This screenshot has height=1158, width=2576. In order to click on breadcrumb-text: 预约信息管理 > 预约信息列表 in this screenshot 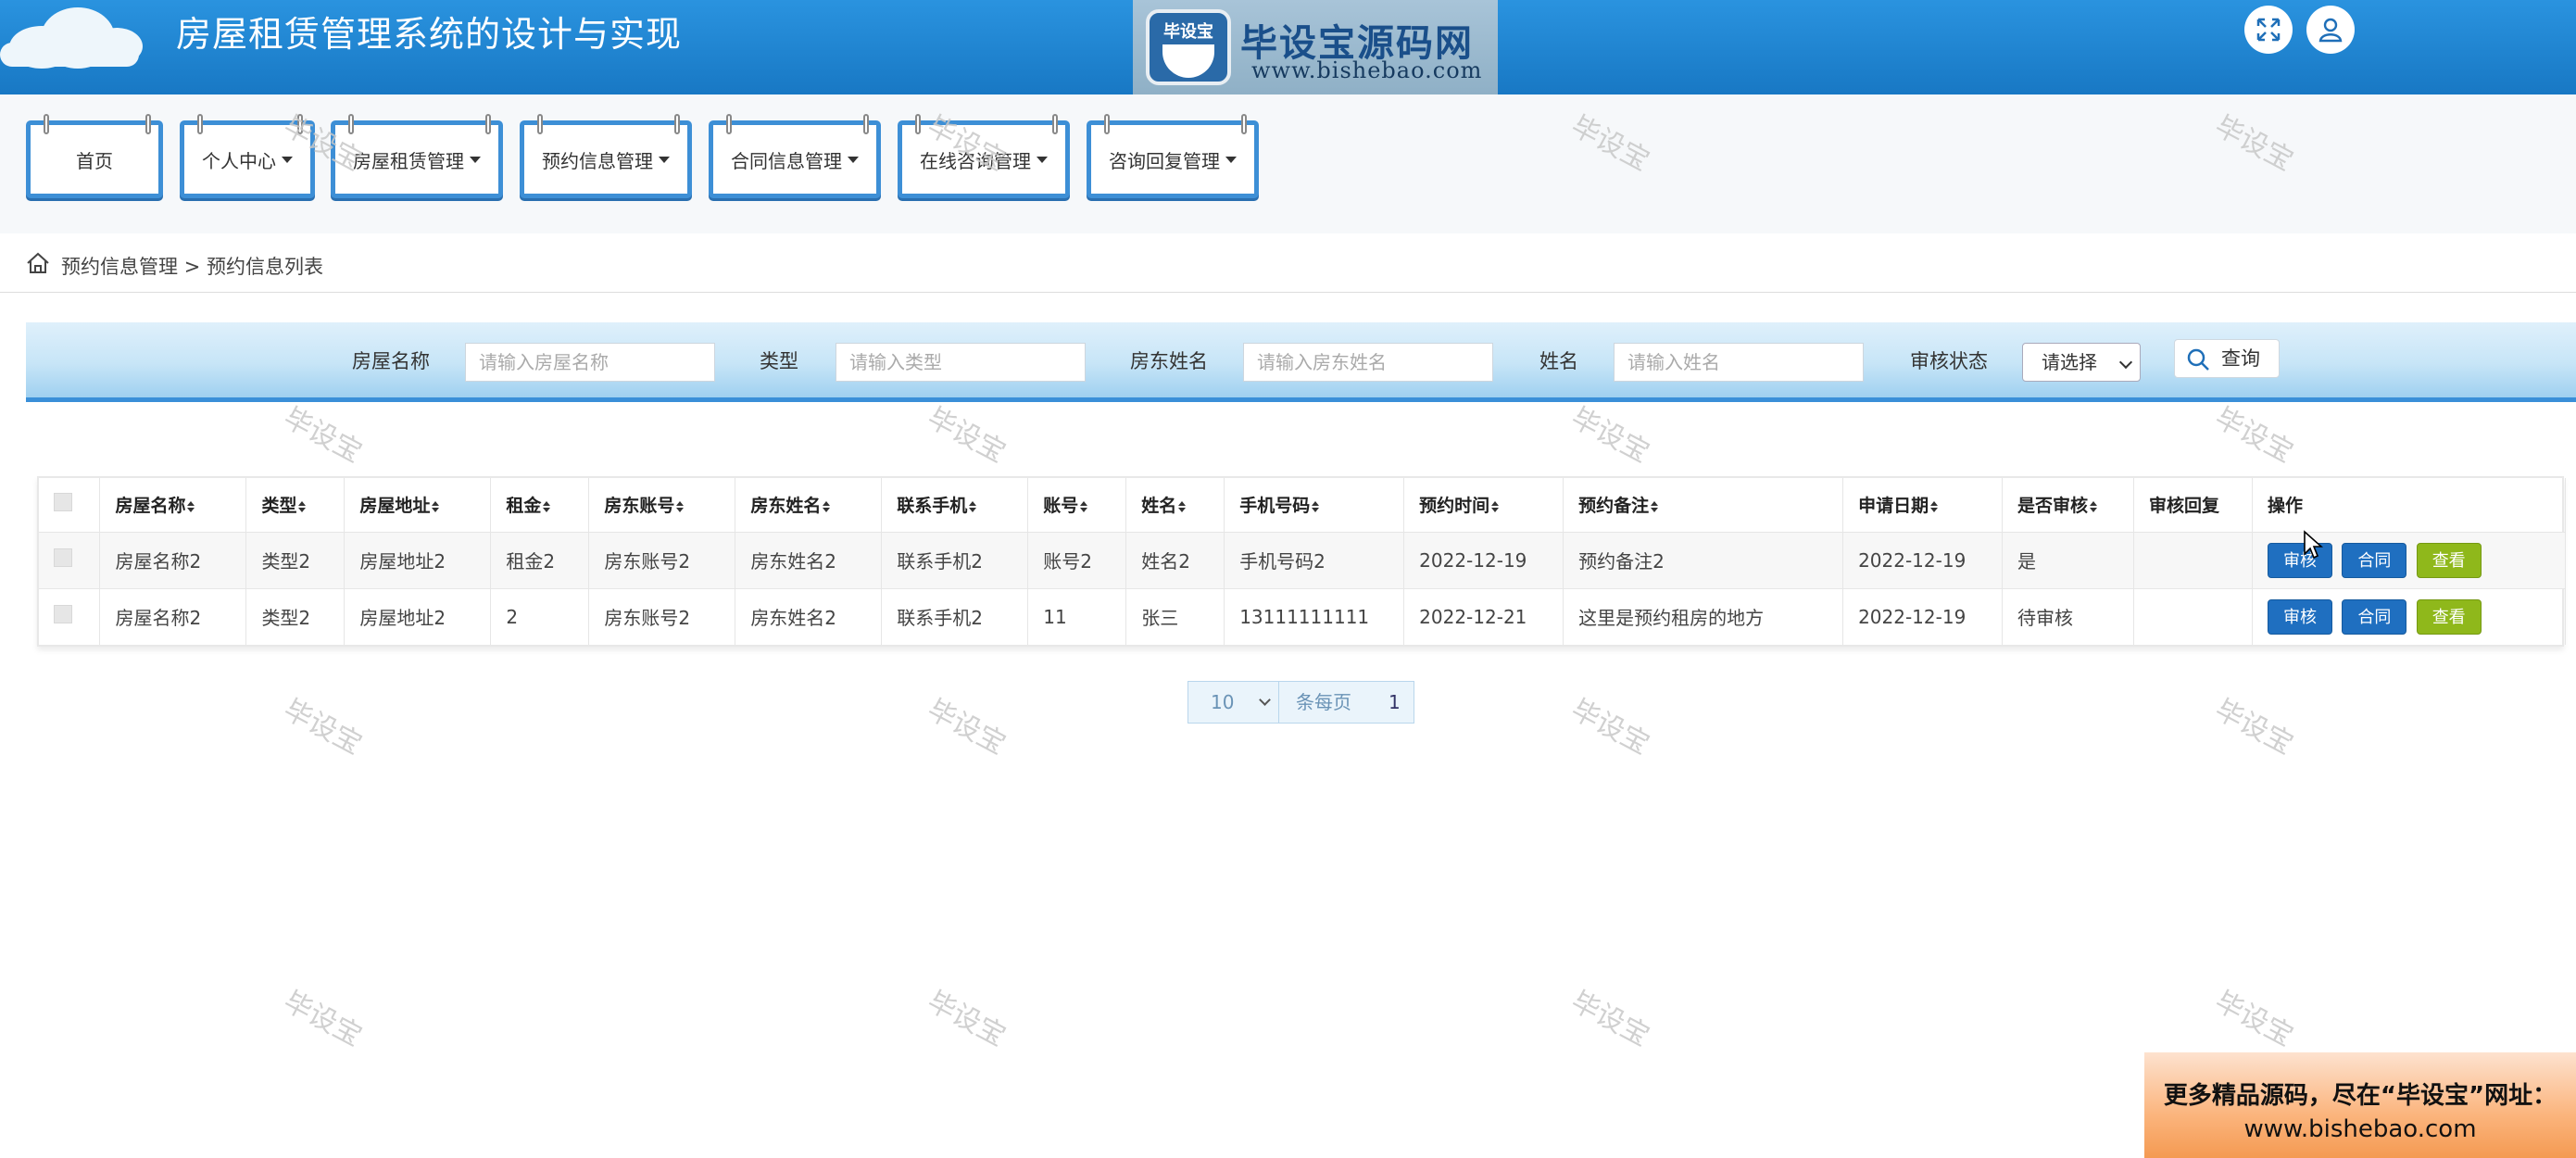, I will do `click(192, 266)`.